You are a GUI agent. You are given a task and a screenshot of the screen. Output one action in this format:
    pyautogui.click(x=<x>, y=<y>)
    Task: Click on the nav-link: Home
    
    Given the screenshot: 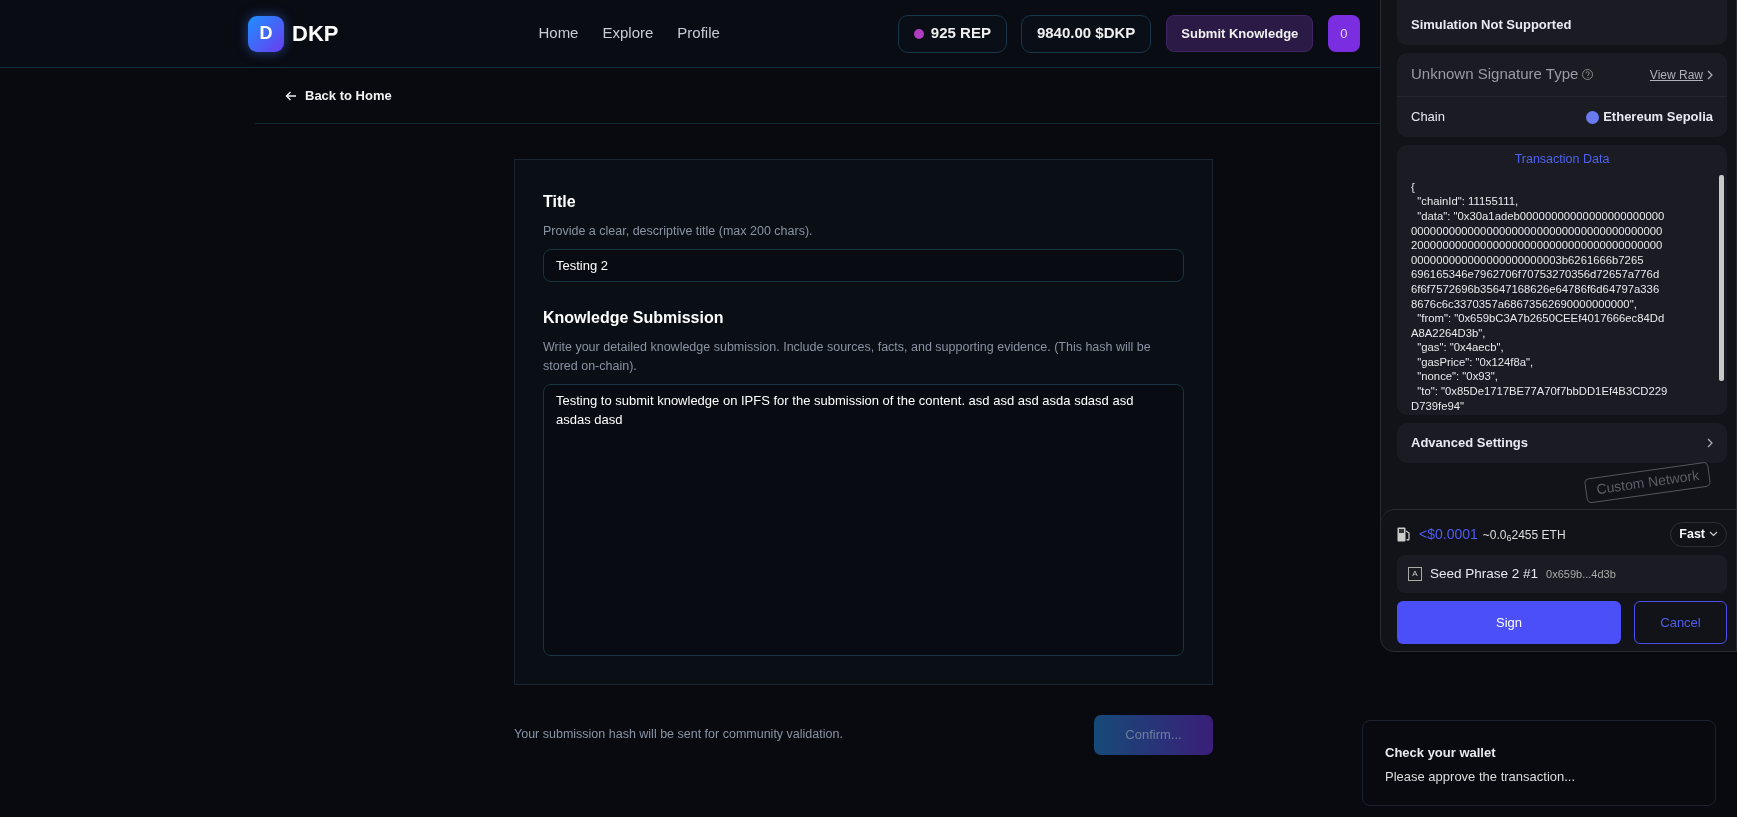 What is the action you would take?
    pyautogui.click(x=558, y=33)
    